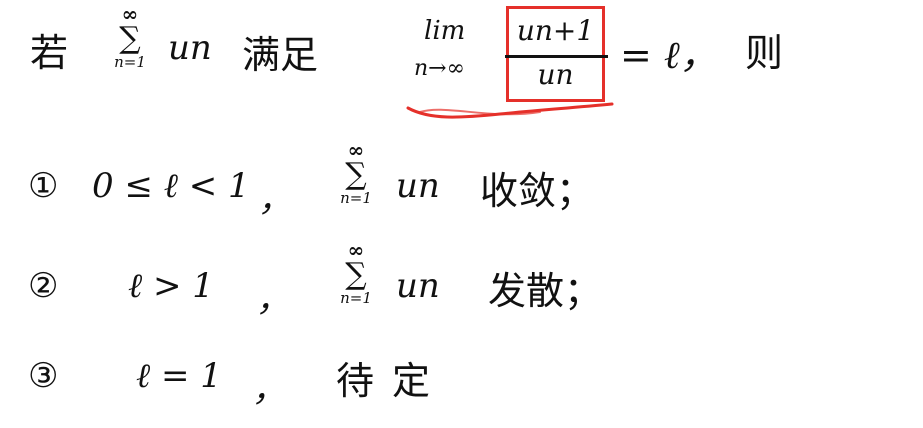 This screenshot has height=428, width=923. Describe the element at coordinates (280, 55) in the screenshot. I see `satisfy-text: 满足` at that location.